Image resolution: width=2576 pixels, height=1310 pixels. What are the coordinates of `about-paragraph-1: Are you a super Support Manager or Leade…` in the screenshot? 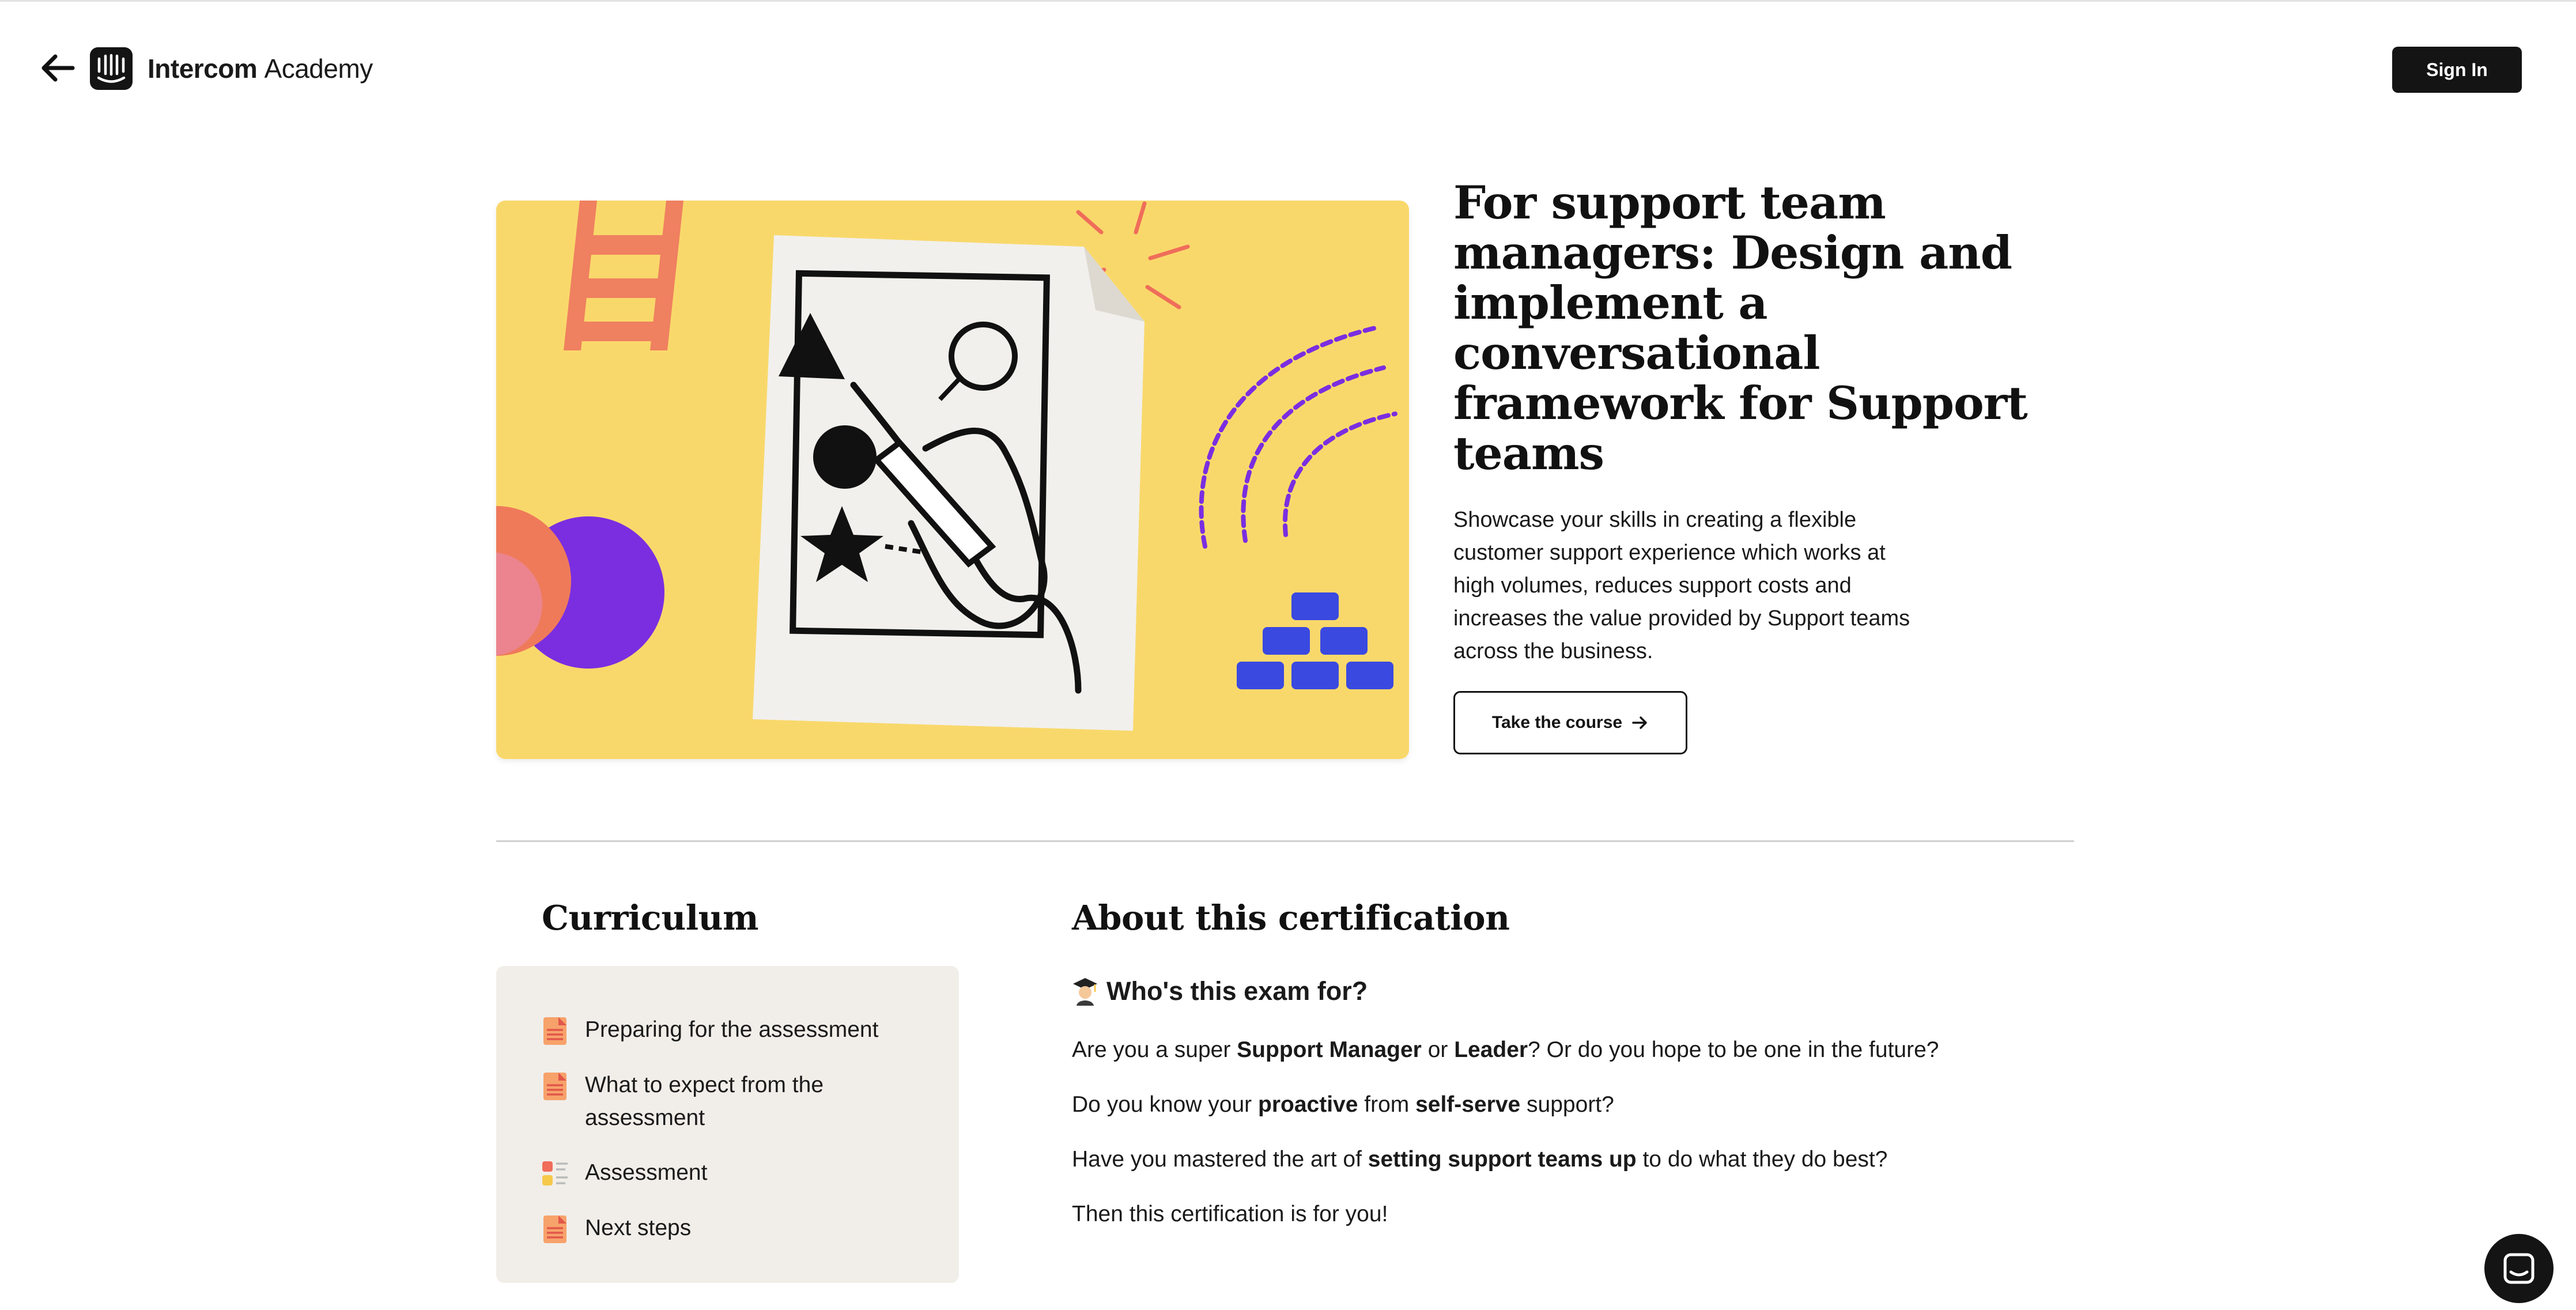 It's located at (1505, 1050).